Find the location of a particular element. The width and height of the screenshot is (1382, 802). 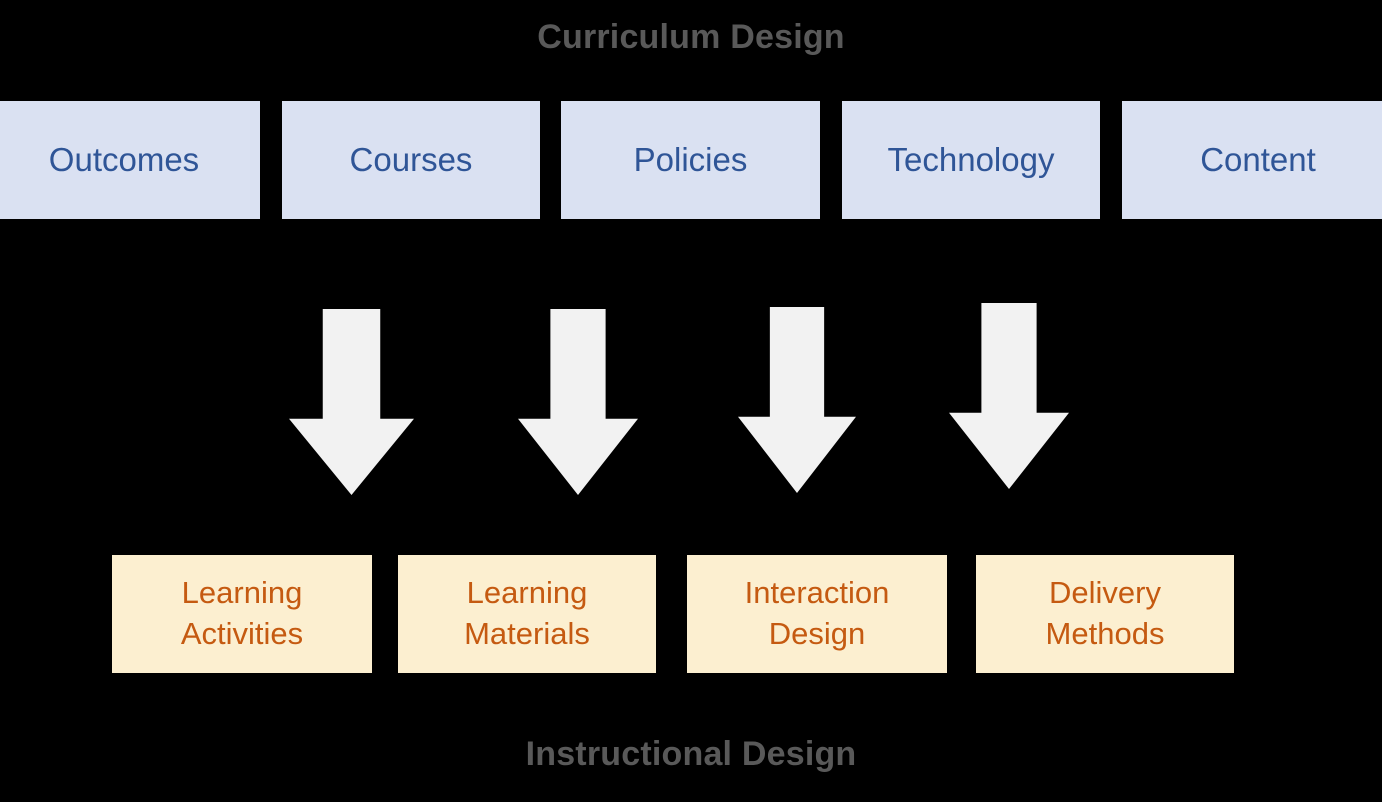

curriculum-box-label: Policies is located at coordinates (690, 159).